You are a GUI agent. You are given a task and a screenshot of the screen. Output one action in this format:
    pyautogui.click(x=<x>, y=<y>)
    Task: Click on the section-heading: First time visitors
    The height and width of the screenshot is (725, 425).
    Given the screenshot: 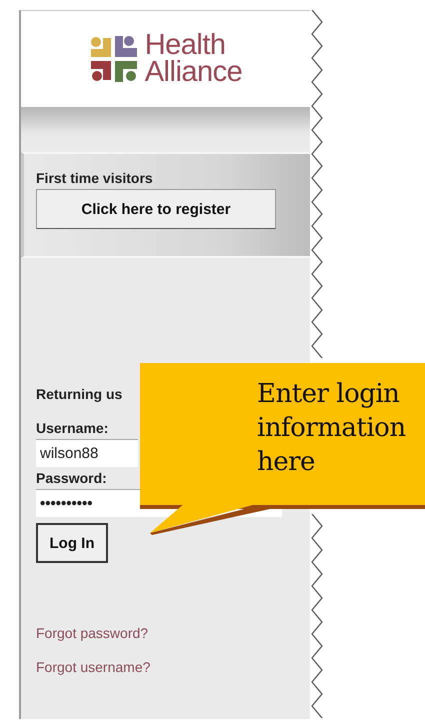 What is the action you would take?
    pyautogui.click(x=95, y=178)
    